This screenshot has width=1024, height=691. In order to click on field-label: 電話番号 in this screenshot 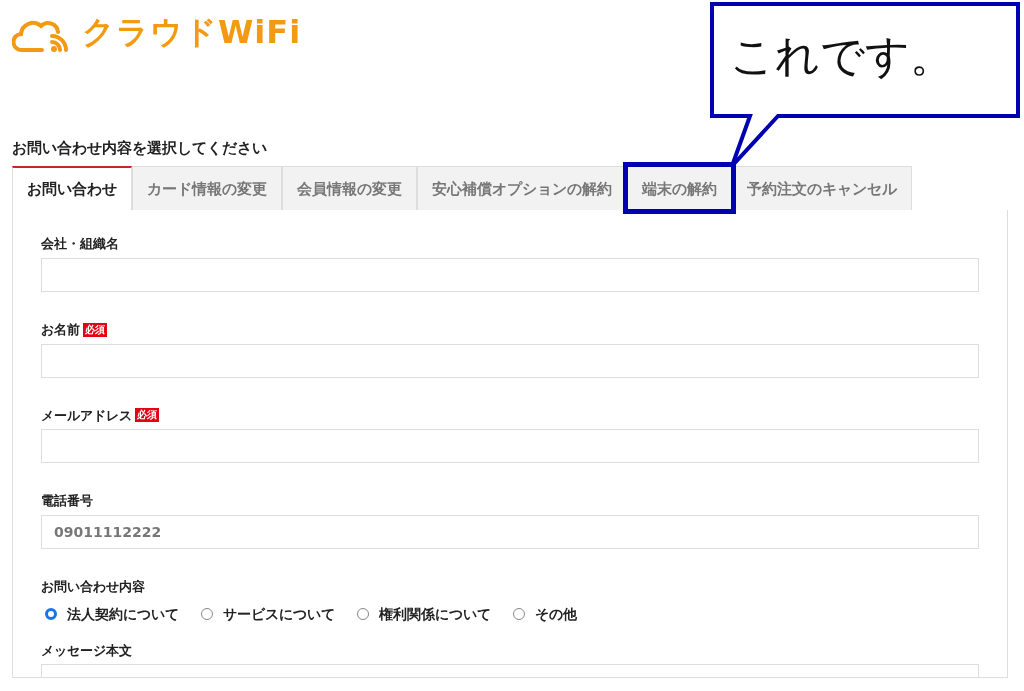, I will do `click(67, 501)`.